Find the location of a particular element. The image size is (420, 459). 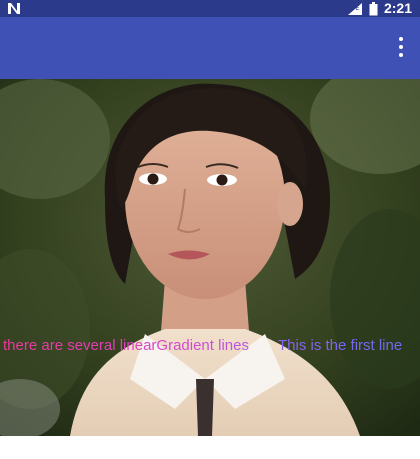

gradient-text-part1: there are several linearGradient lines is located at coordinates (126, 346).